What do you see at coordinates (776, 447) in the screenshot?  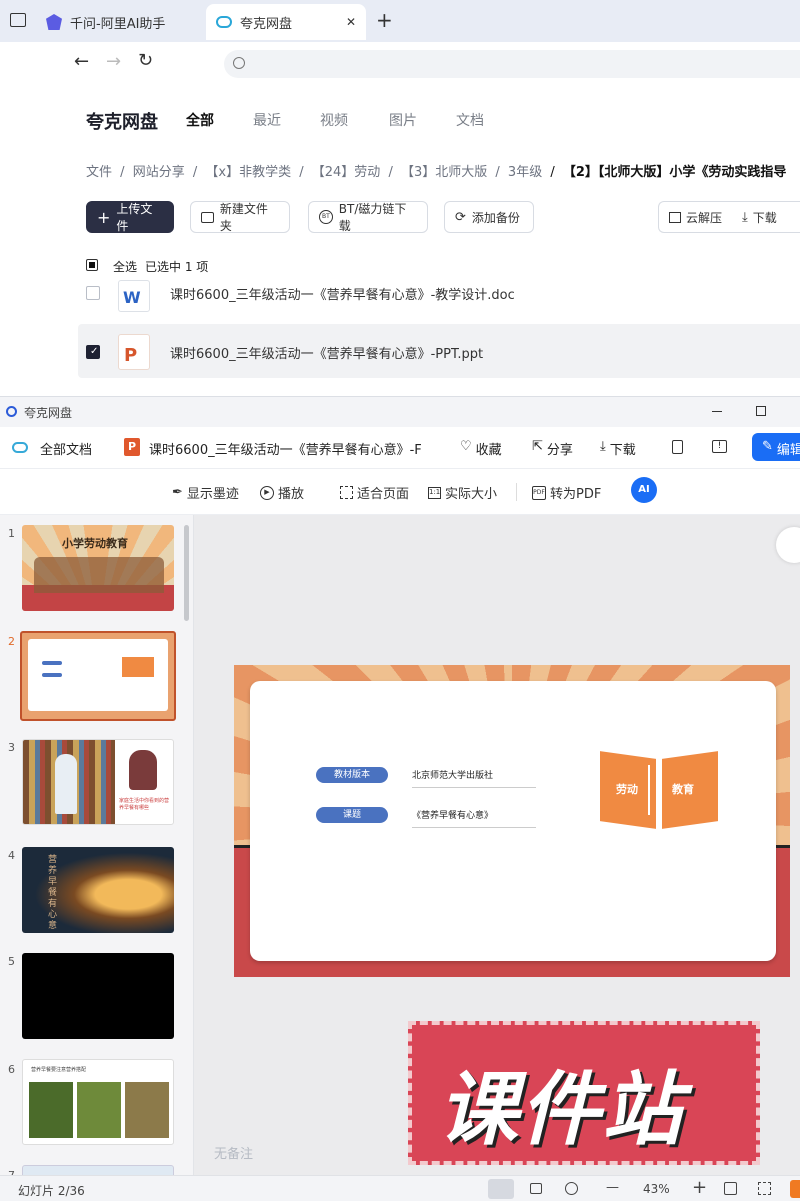 I see `edit-button: ✎ 编辑` at bounding box center [776, 447].